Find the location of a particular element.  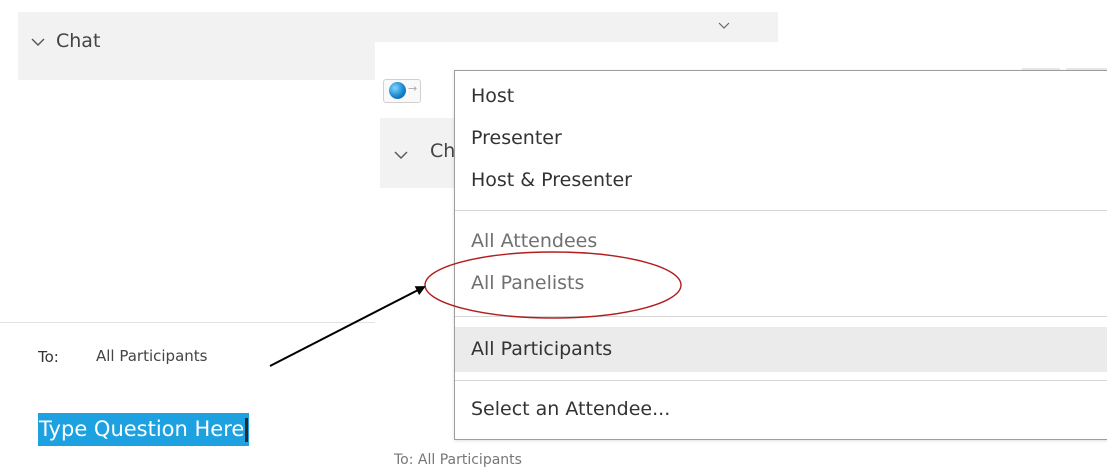

to-label: To: is located at coordinates (48, 357).